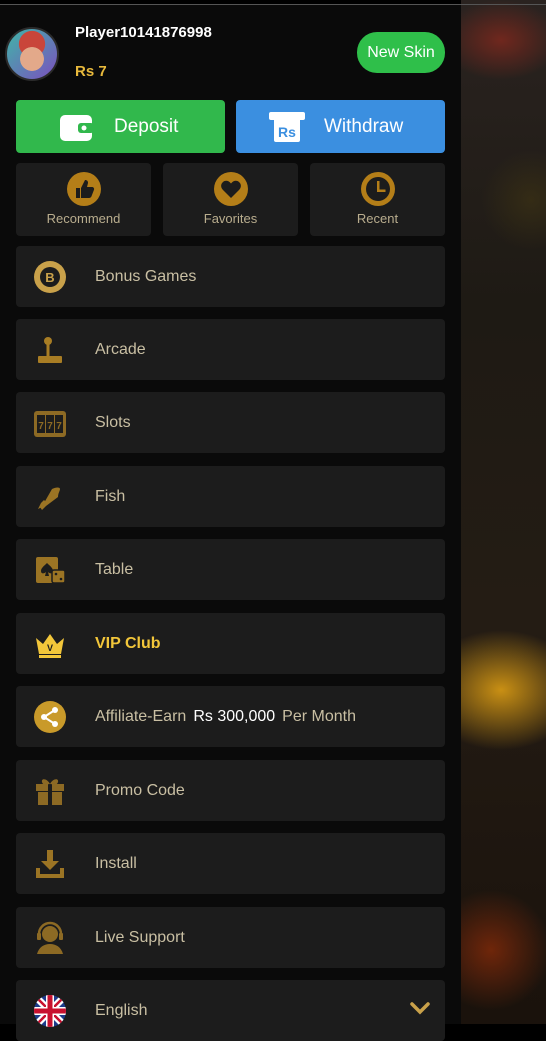 This screenshot has width=546, height=1041. Describe the element at coordinates (114, 569) in the screenshot. I see `menu-item-label: Table` at that location.